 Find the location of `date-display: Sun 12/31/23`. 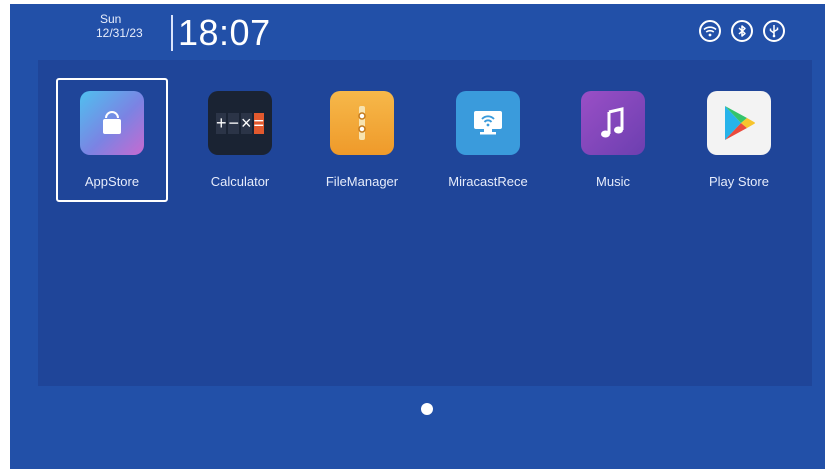

date-display: Sun 12/31/23 is located at coordinates (119, 26).